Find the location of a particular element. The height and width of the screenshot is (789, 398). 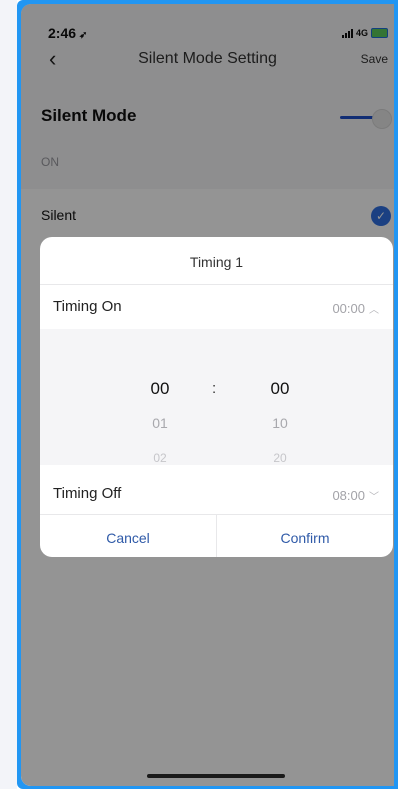

timing-on-value: 00:00 ︿ is located at coordinates (355, 308).